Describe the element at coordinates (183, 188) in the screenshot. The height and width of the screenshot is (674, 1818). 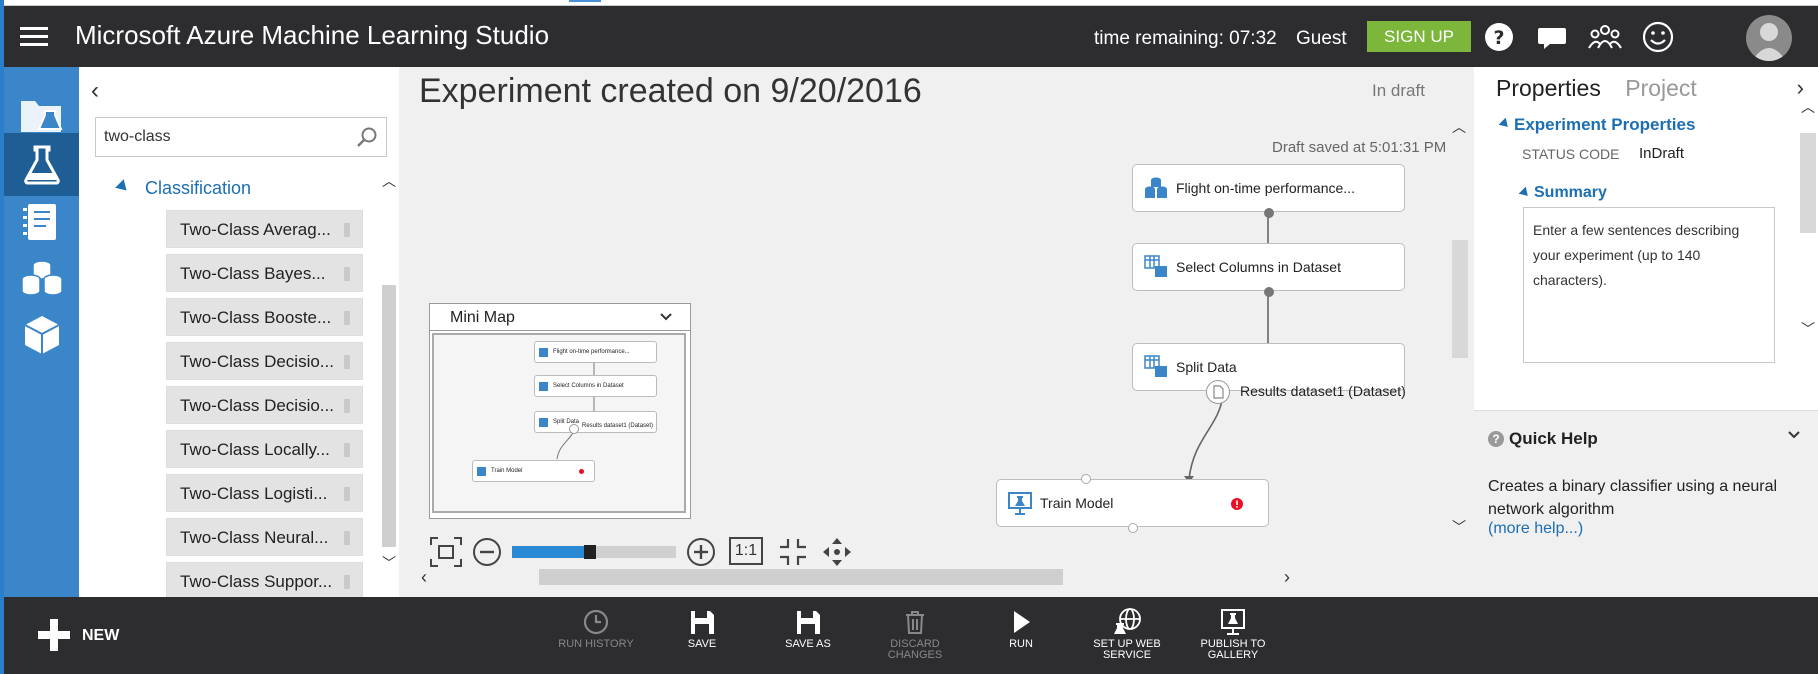
I see `category-classification: Classification` at that location.